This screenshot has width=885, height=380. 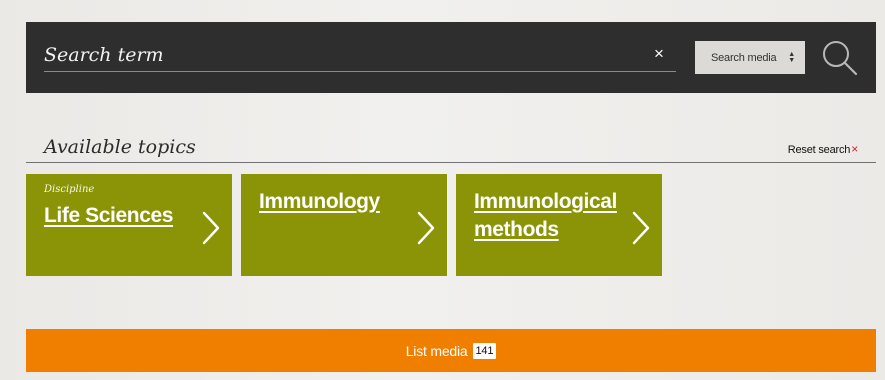 What do you see at coordinates (360, 55) in the screenshot?
I see `search-input` at bounding box center [360, 55].